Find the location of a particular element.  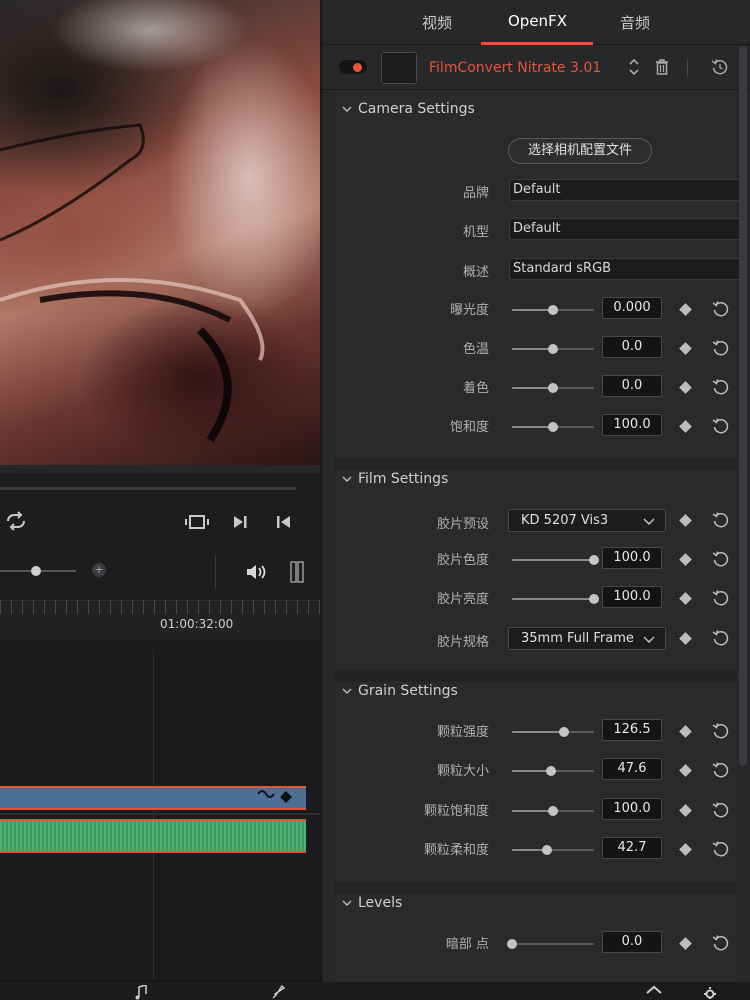

match-frame-icon is located at coordinates (197, 522).